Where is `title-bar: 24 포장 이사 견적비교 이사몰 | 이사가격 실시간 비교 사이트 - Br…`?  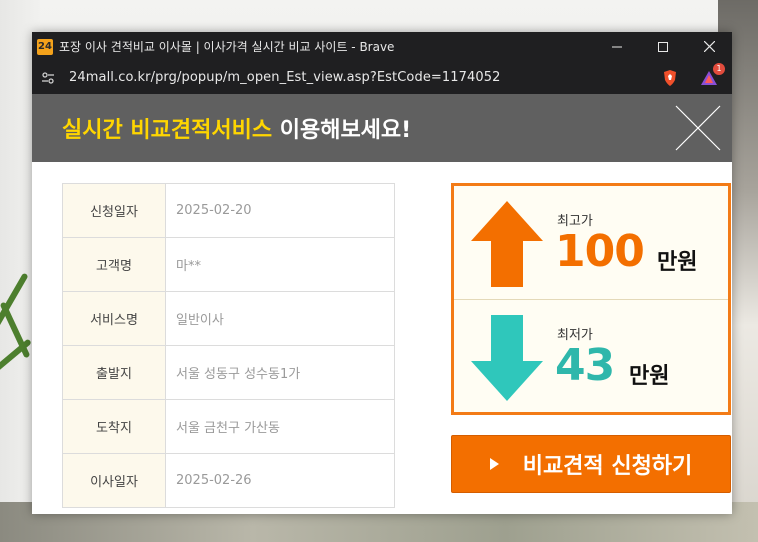
title-bar: 24 포장 이사 견적비교 이사몰 | 이사가격 실시간 비교 사이트 - Br… is located at coordinates (382, 46).